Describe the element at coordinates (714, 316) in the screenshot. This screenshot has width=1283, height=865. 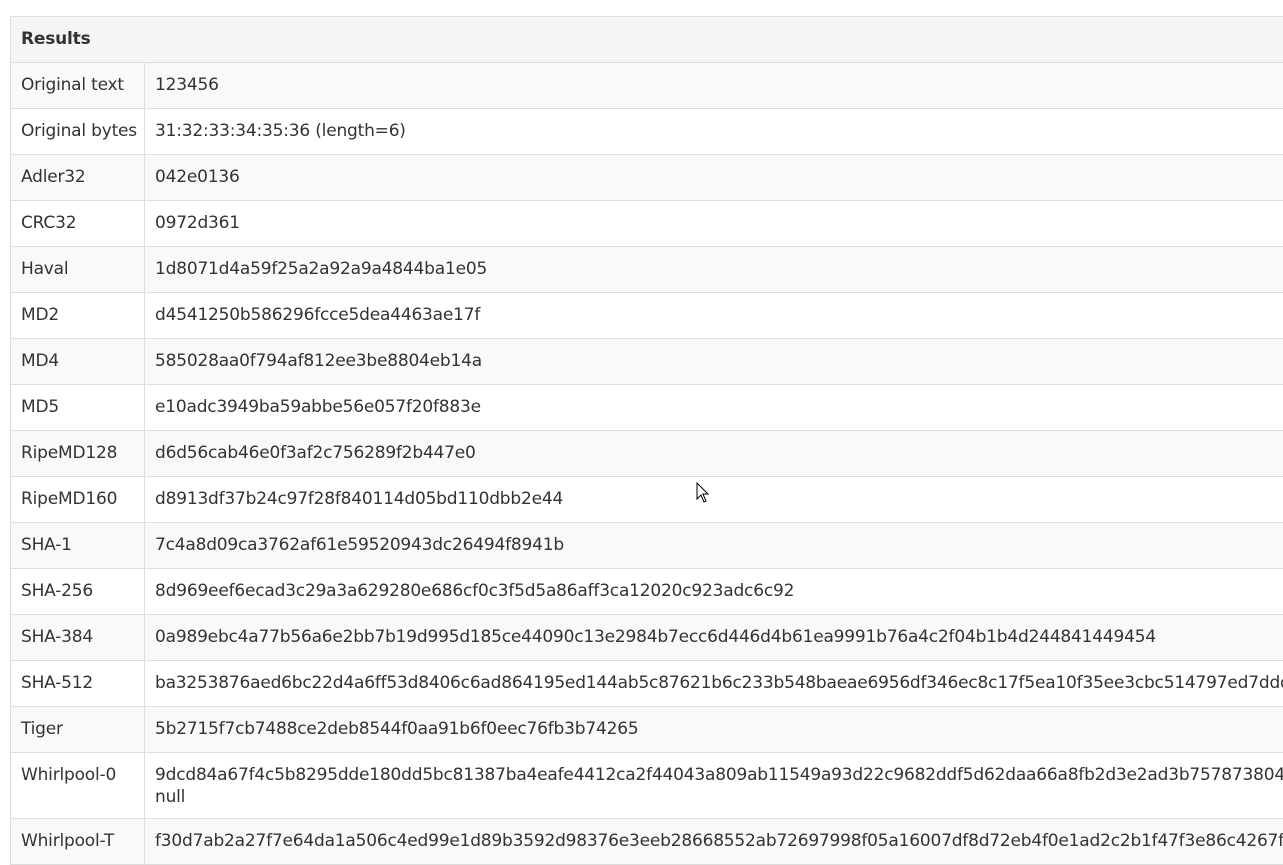
I see `row-value: d4541250b586296fcce5dea4463ae17f` at that location.